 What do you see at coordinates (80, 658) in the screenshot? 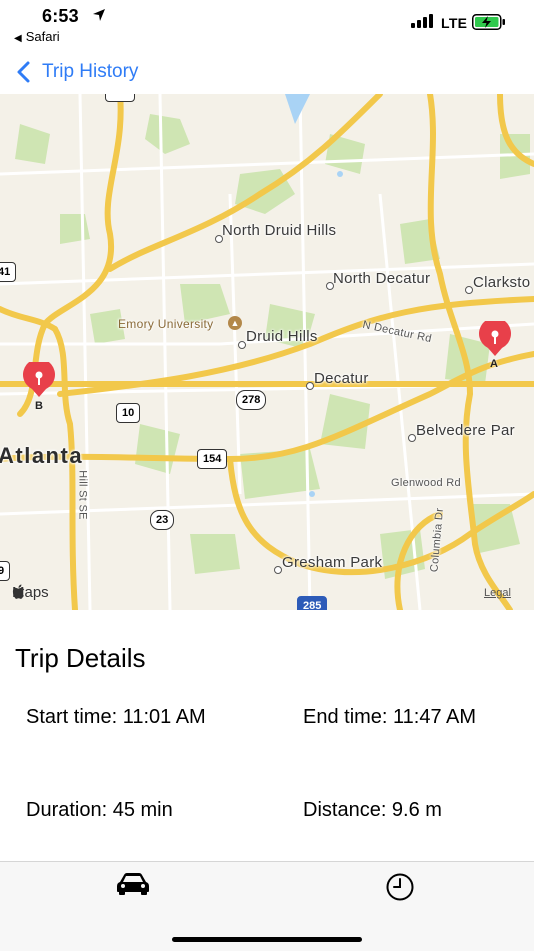
I see `trip-details-title: Trip Details` at bounding box center [80, 658].